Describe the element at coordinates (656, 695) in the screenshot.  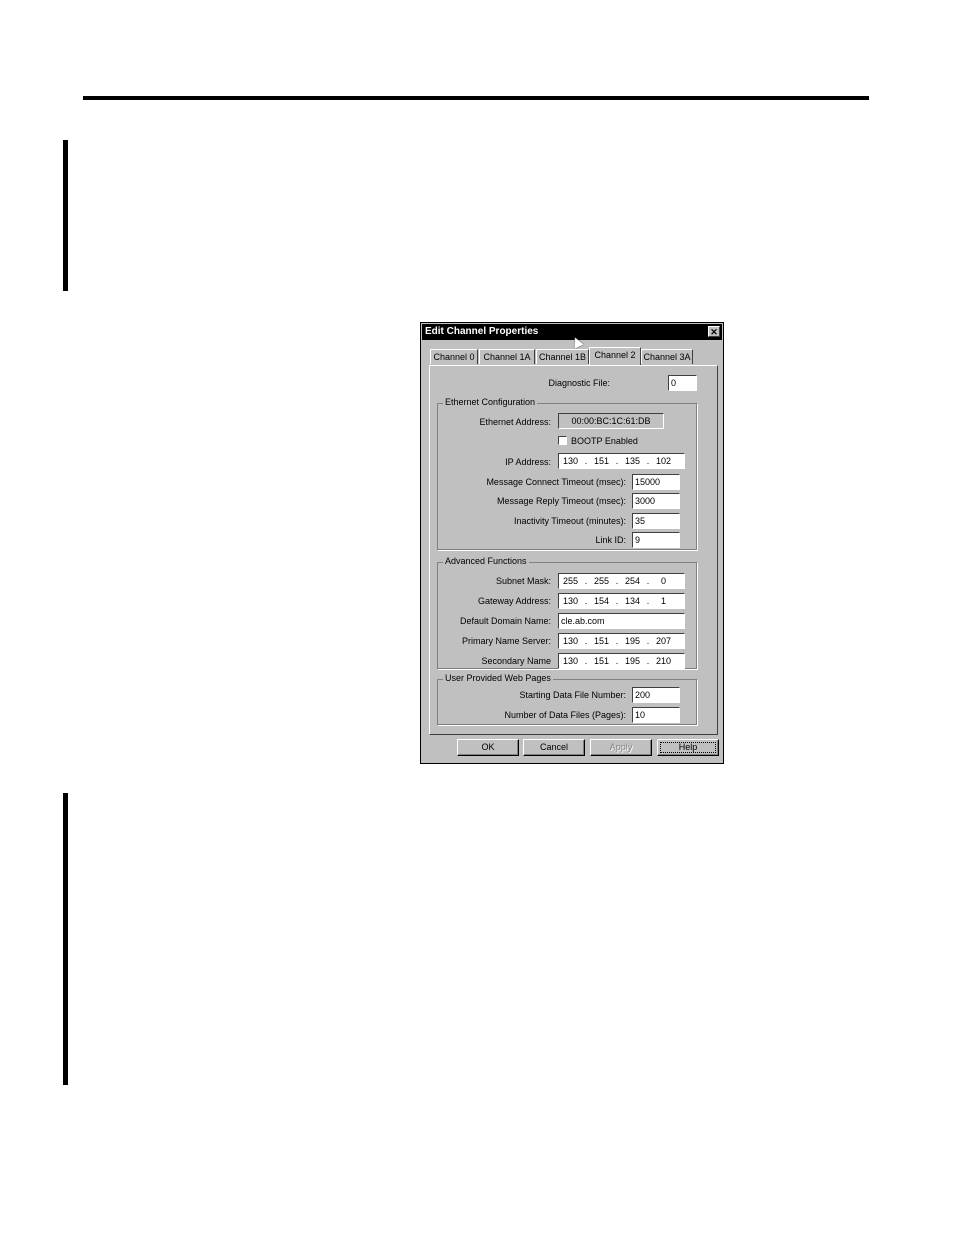
I see `starting-data-file-field: 200` at that location.